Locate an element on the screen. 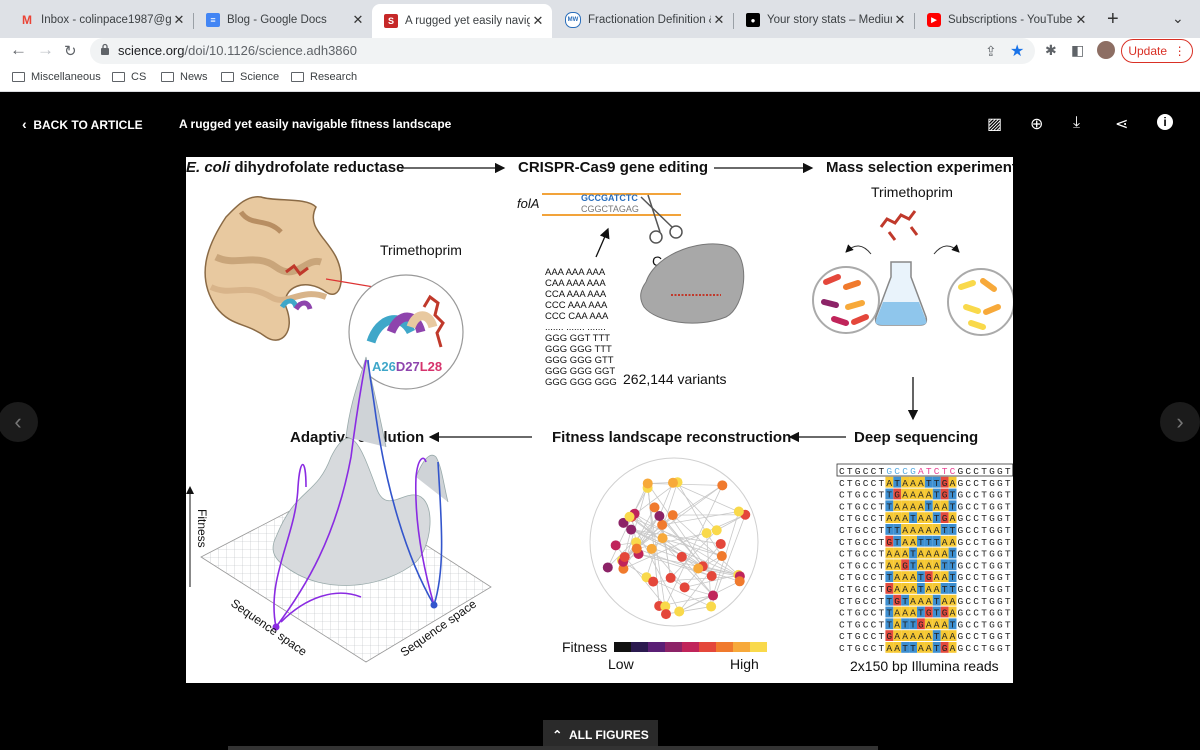 The width and height of the screenshot is (1200, 750). bookmark-star-icon: ★ is located at coordinates (1017, 51).